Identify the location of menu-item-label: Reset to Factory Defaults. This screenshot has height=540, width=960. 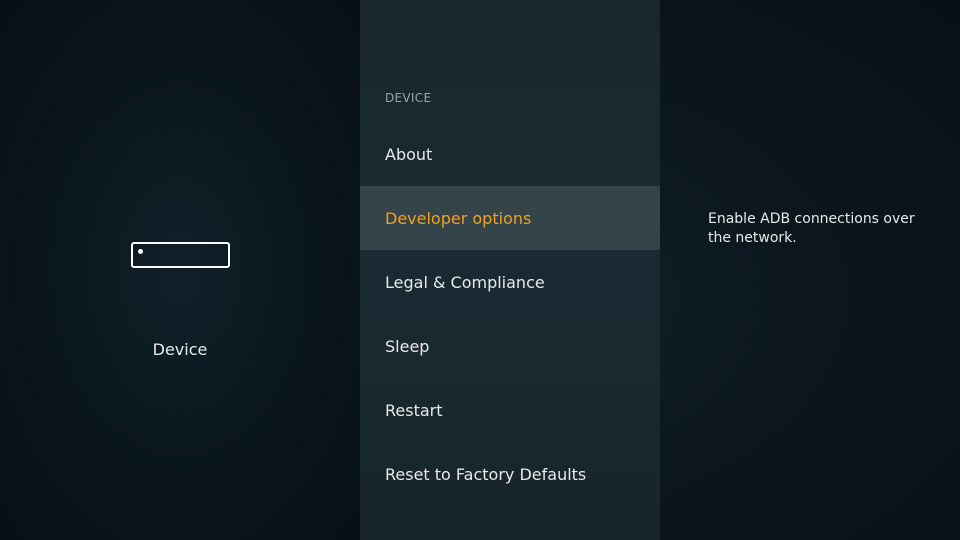
(486, 474).